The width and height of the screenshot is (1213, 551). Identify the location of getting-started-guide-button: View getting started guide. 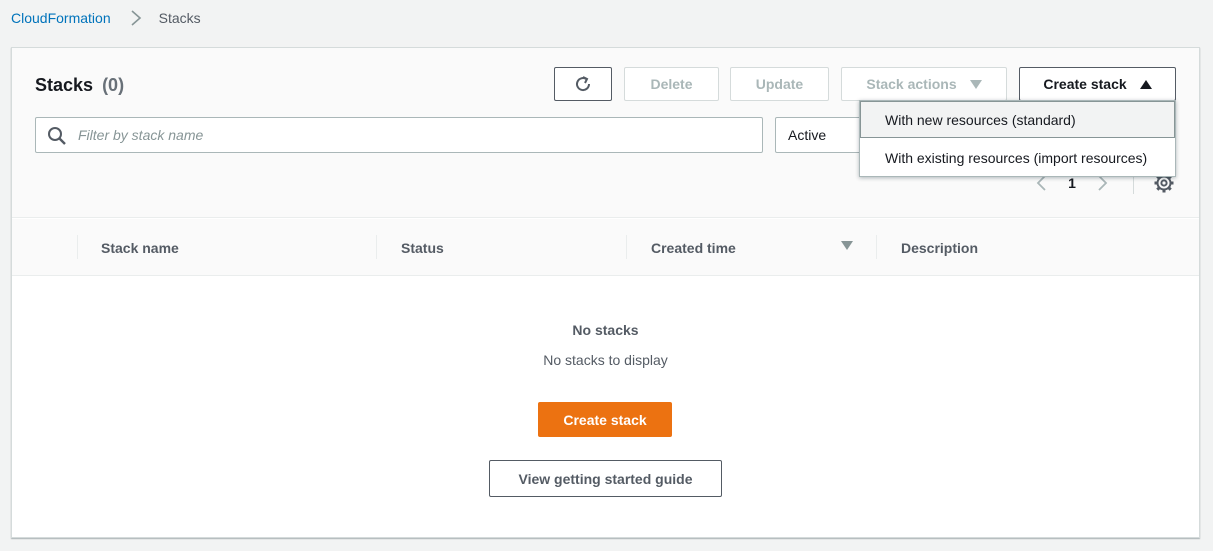
(605, 478).